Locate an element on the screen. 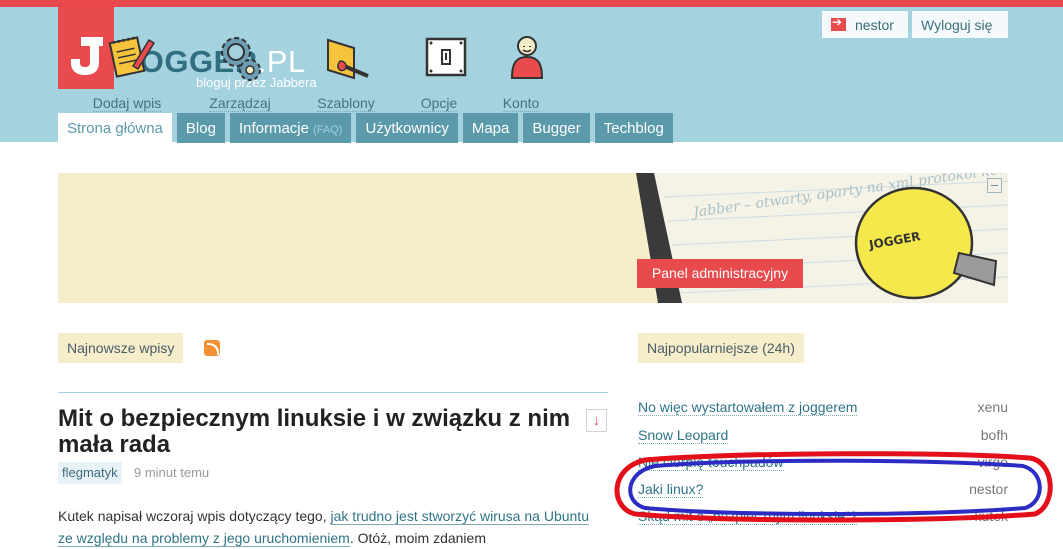 The height and width of the screenshot is (549, 1063). options-label: Opcje is located at coordinates (439, 103).